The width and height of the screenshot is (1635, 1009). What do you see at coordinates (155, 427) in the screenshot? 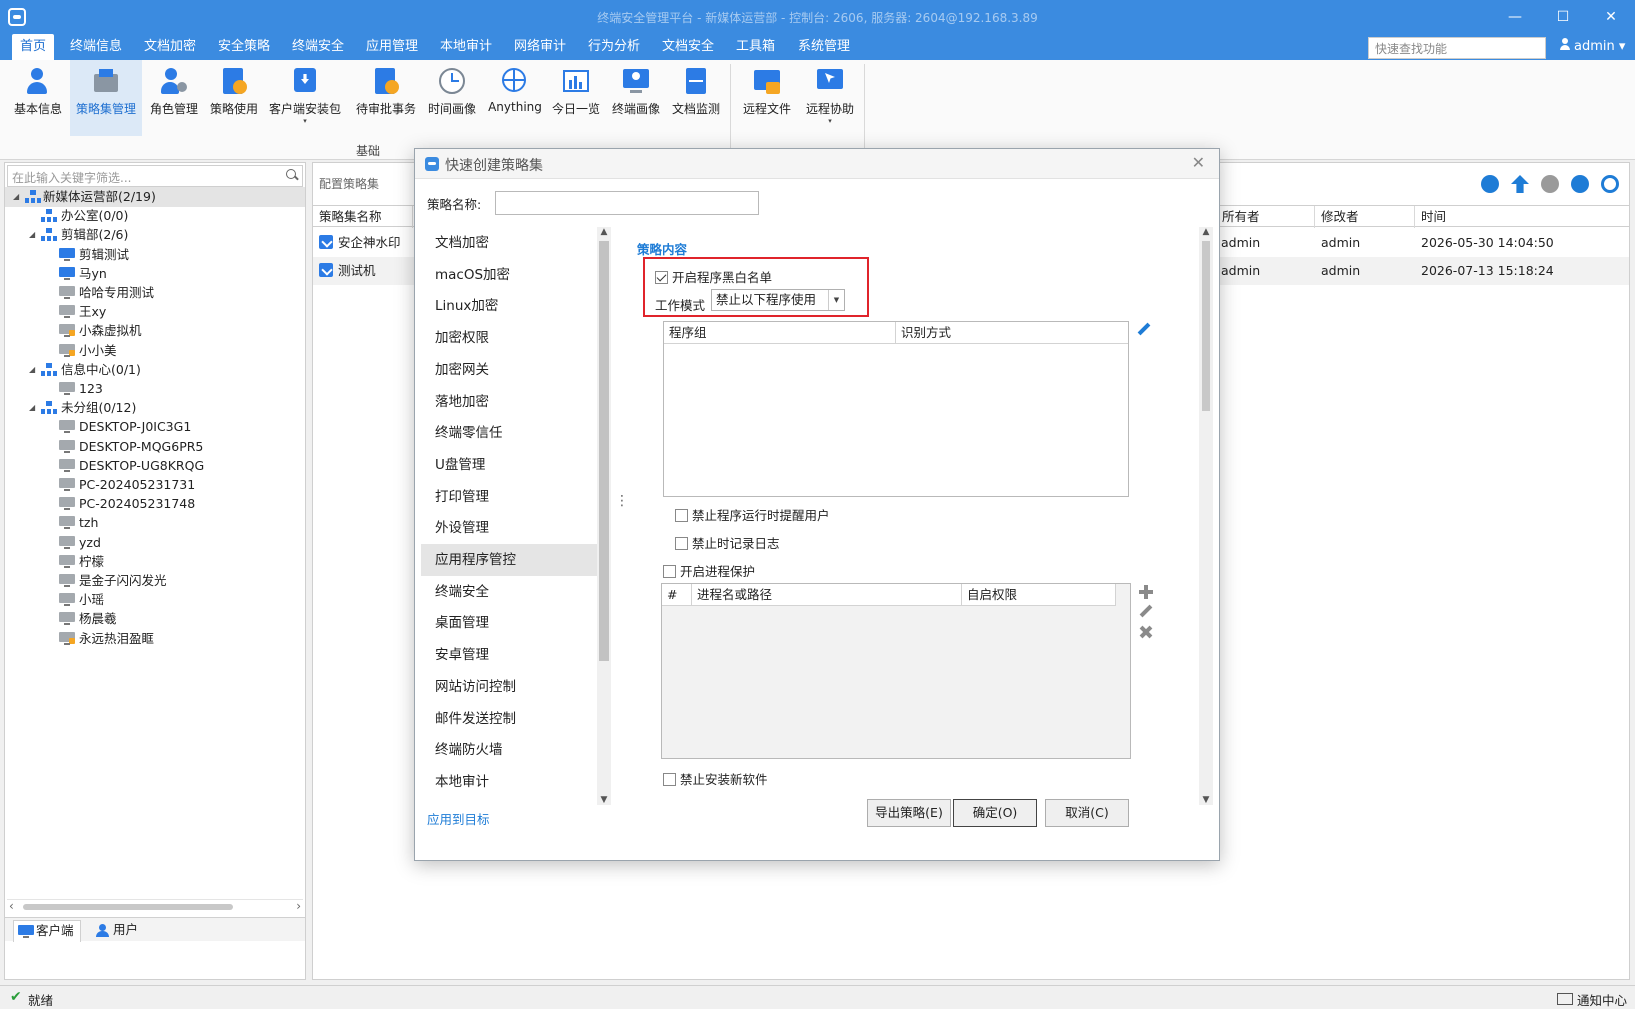
I see `tree-terminal-node: DESKTOP-J0IC3G1` at bounding box center [155, 427].